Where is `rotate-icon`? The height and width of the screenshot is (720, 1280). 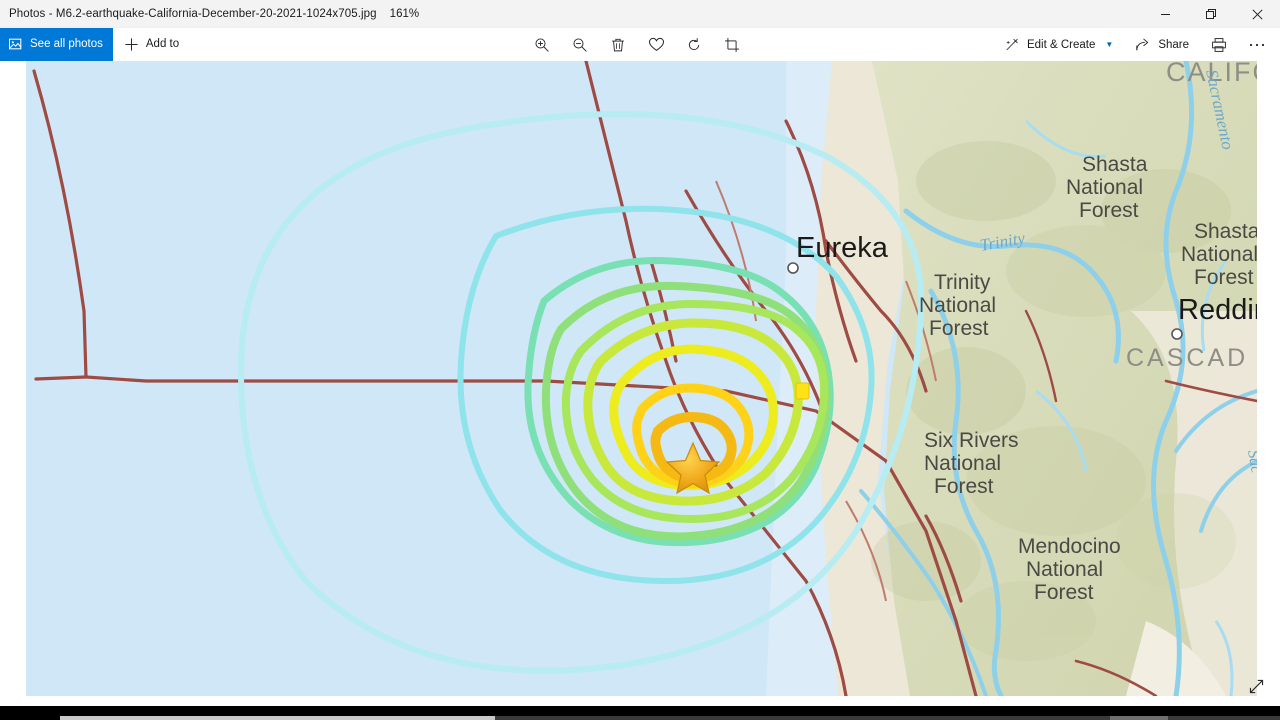 rotate-icon is located at coordinates (694, 43).